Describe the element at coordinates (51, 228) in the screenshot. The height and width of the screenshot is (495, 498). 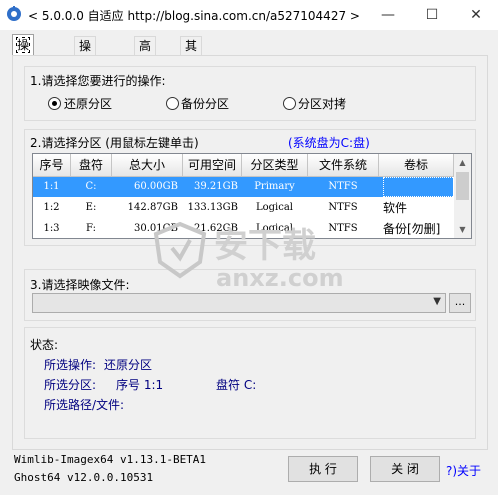
I see `cell-index: 1:3` at that location.